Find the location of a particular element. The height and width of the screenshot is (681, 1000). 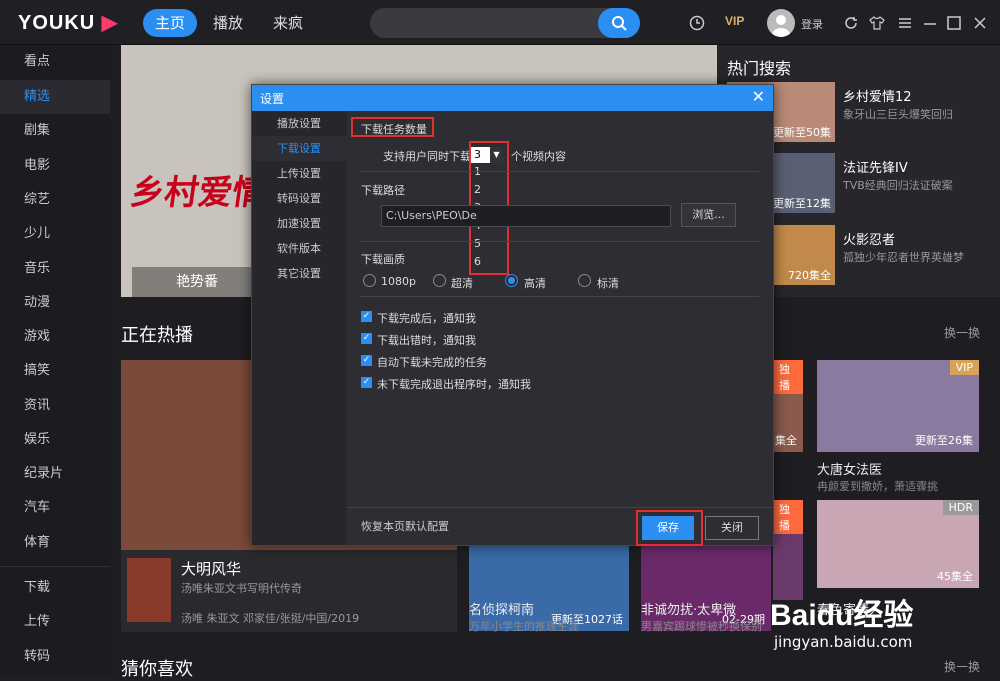

close-button: 关闭 is located at coordinates (732, 528).